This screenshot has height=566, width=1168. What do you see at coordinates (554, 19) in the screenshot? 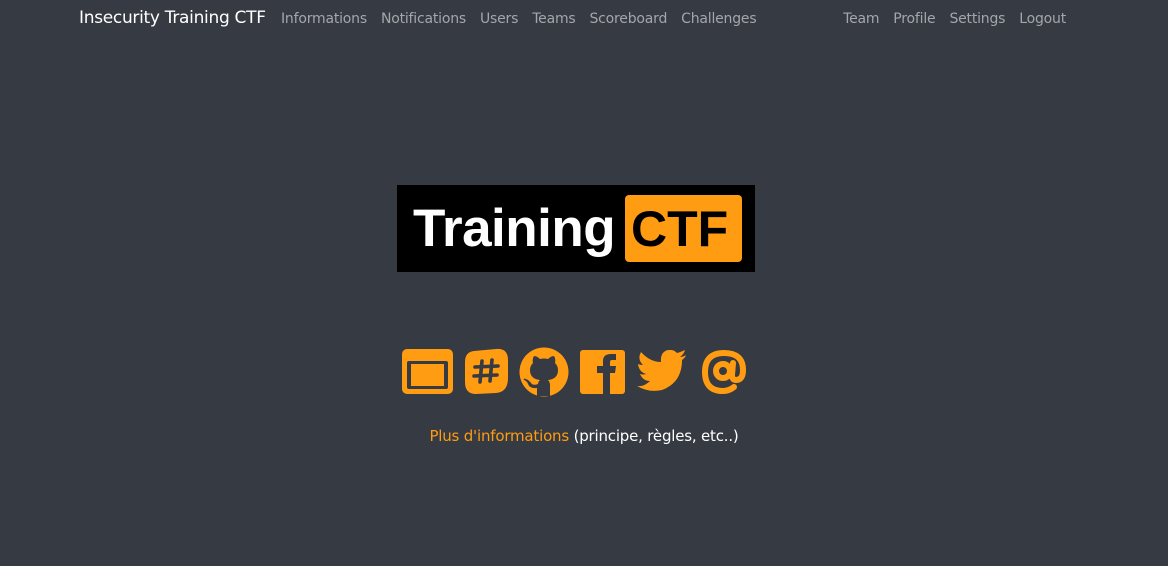
I see `nav-teams: Teams` at bounding box center [554, 19].